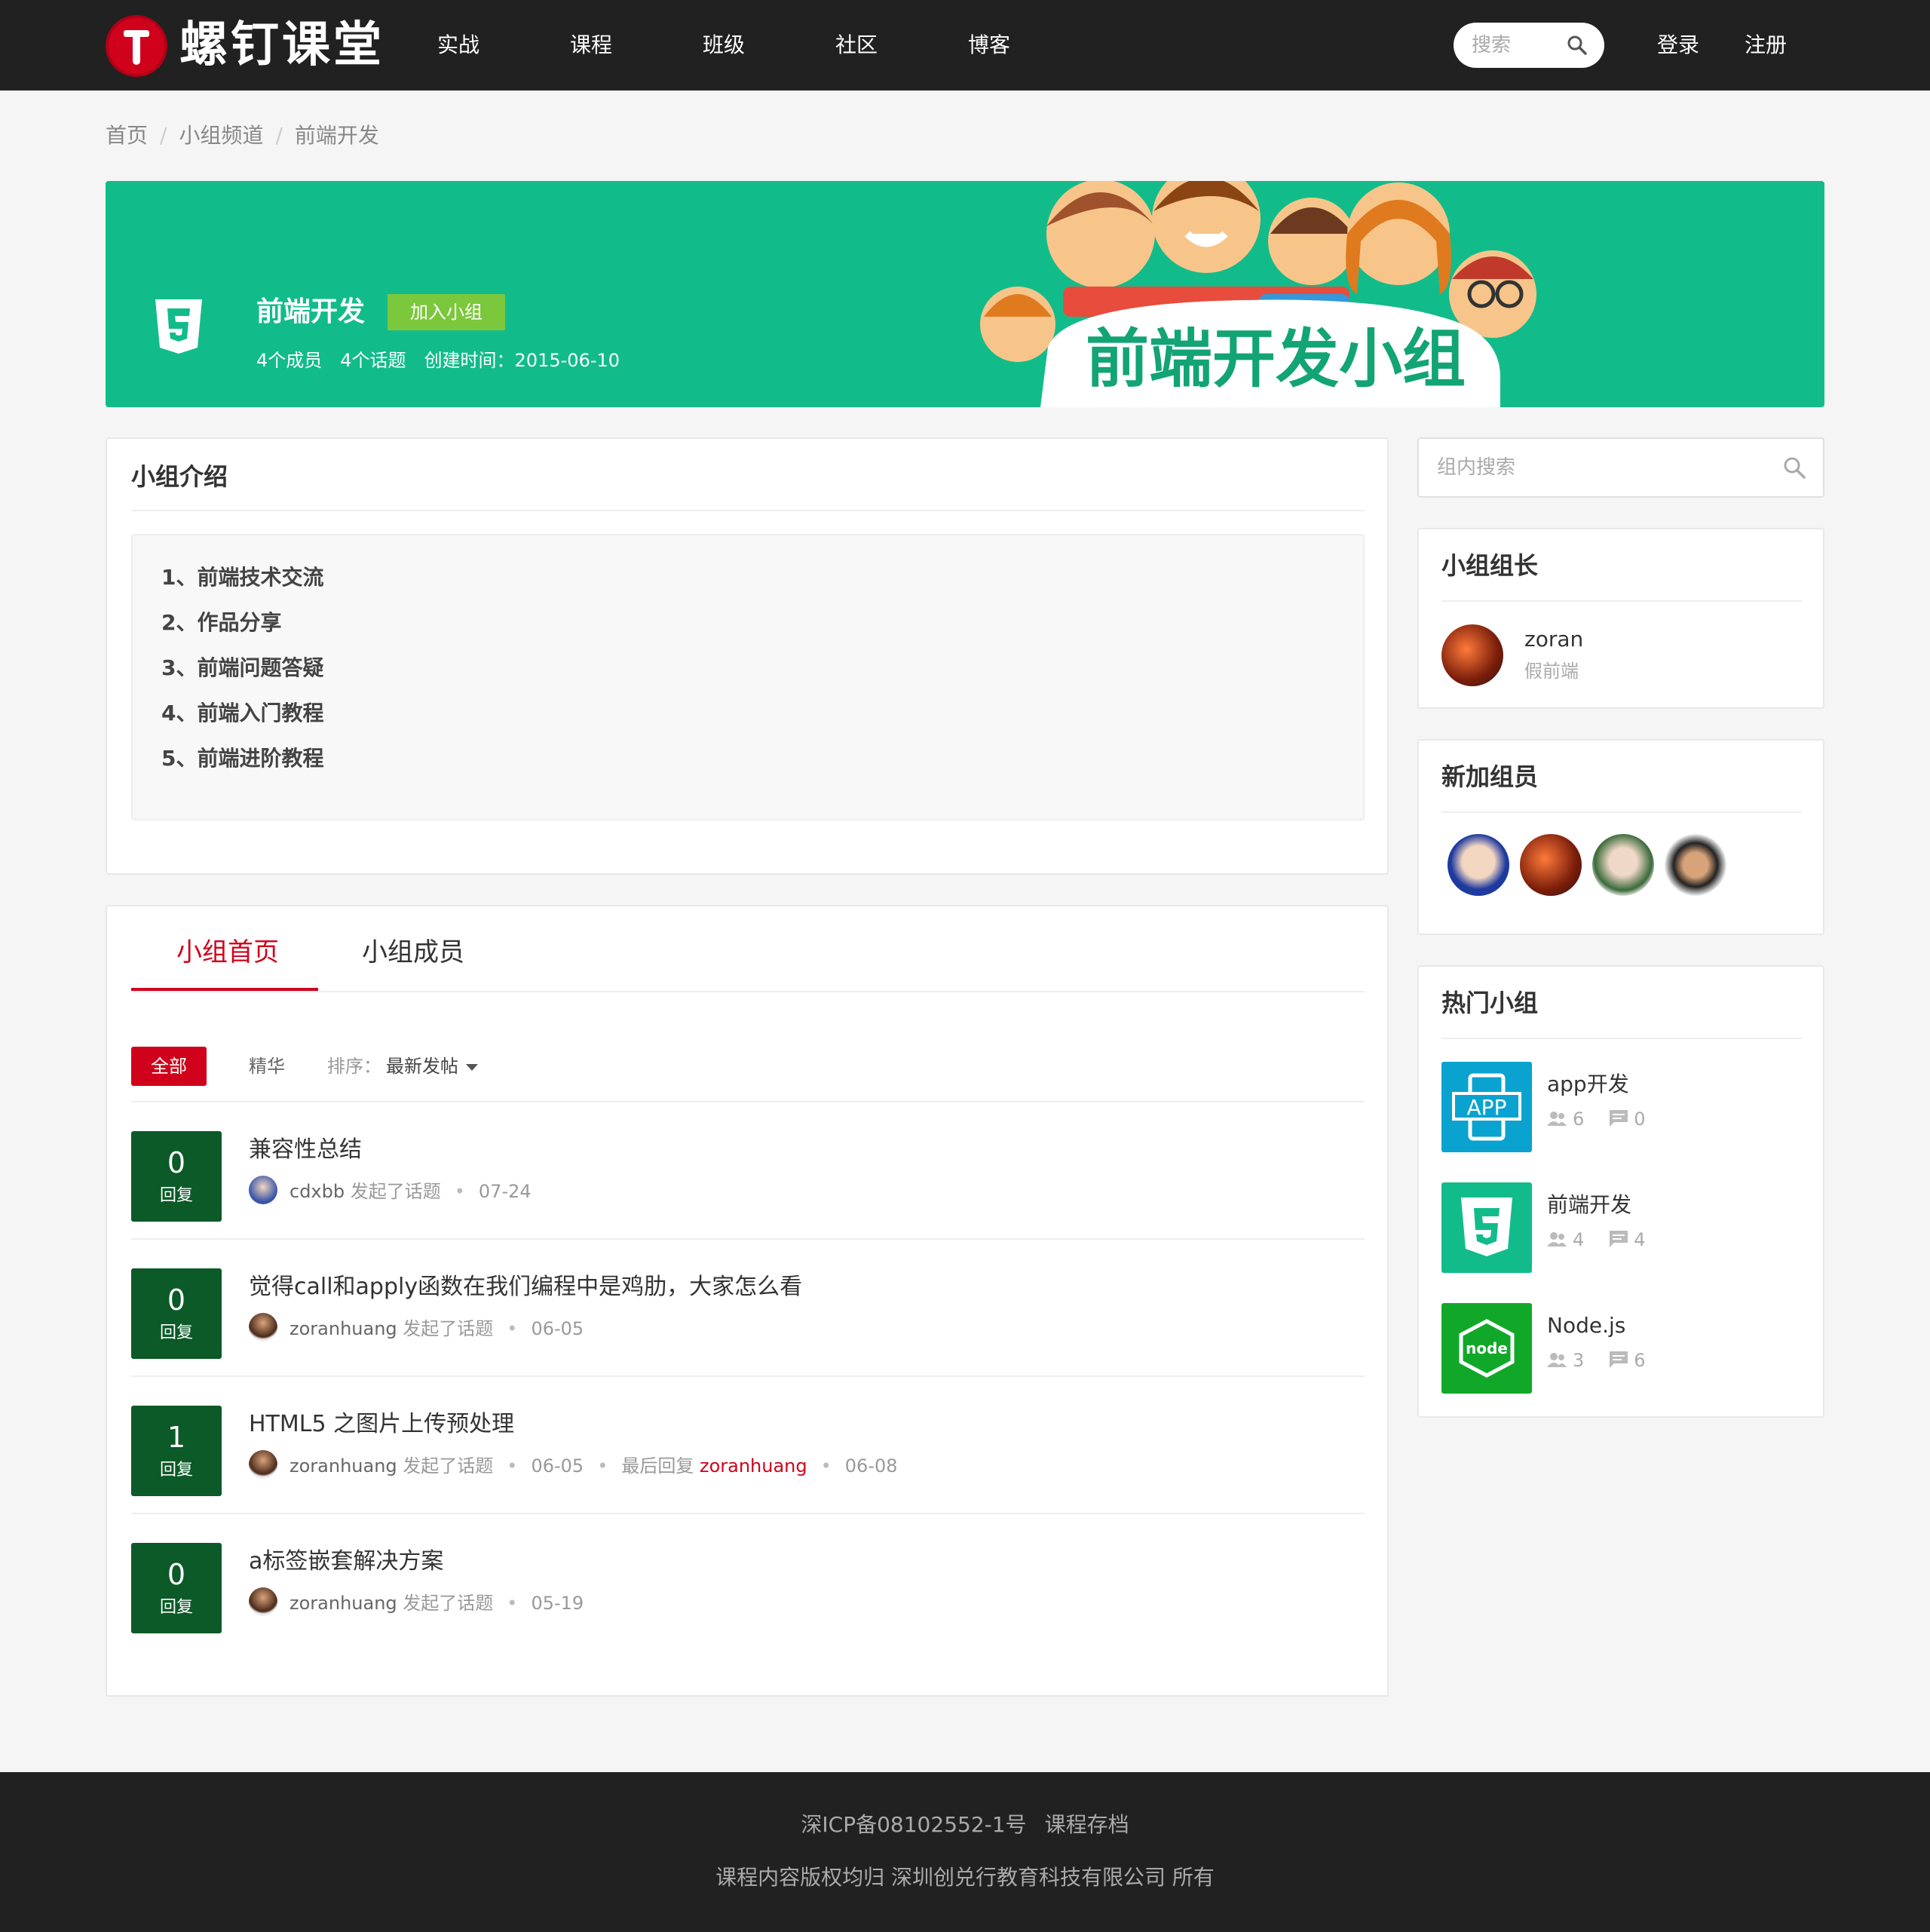  What do you see at coordinates (221, 135) in the screenshot?
I see `breadcrumb-group-channel: 小组频道` at bounding box center [221, 135].